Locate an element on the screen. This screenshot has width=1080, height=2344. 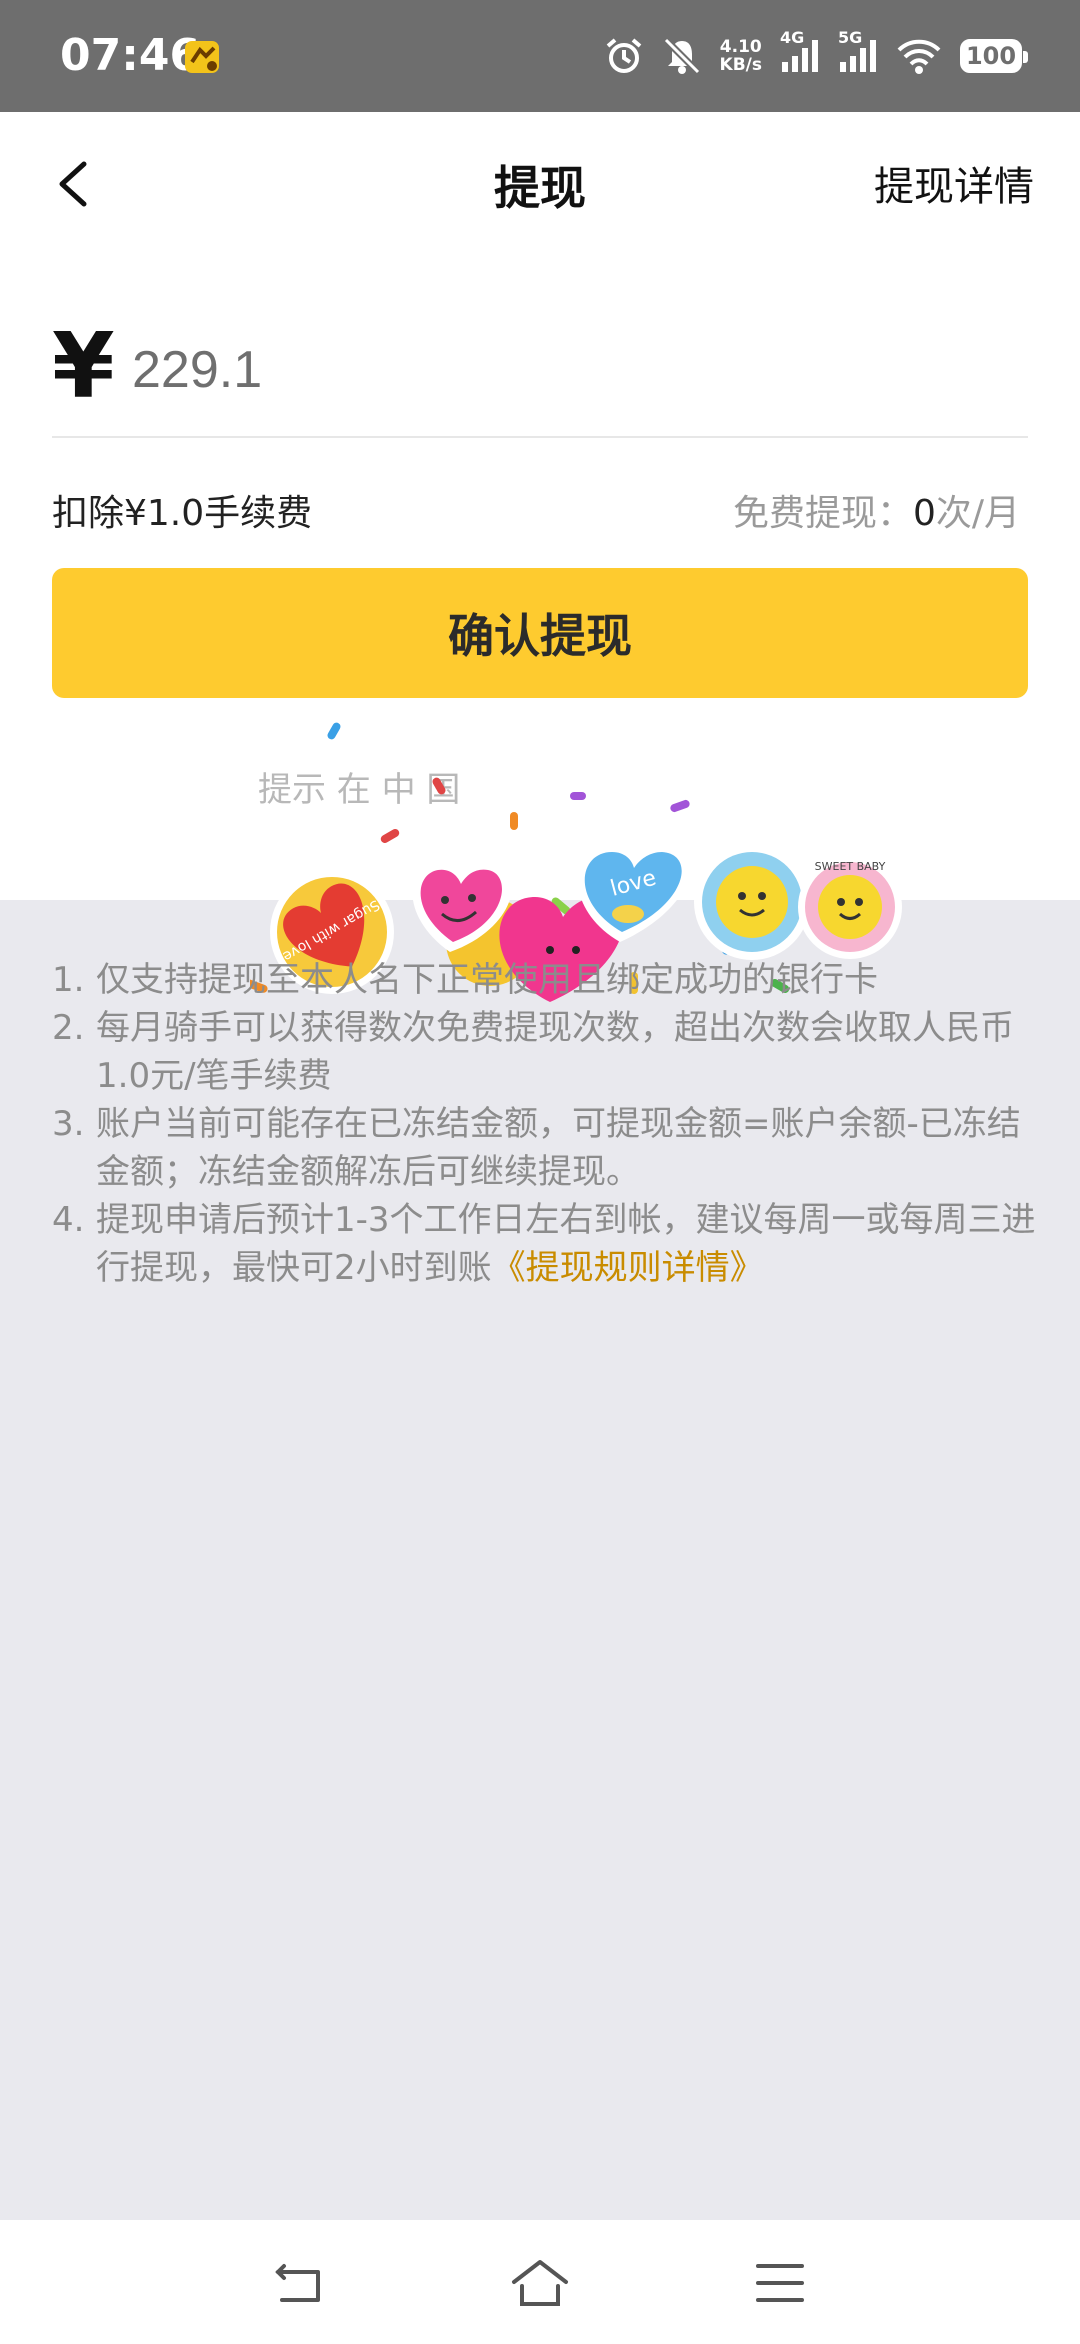
confirm-withdraw-button: 确认提现 is located at coordinates (540, 633).